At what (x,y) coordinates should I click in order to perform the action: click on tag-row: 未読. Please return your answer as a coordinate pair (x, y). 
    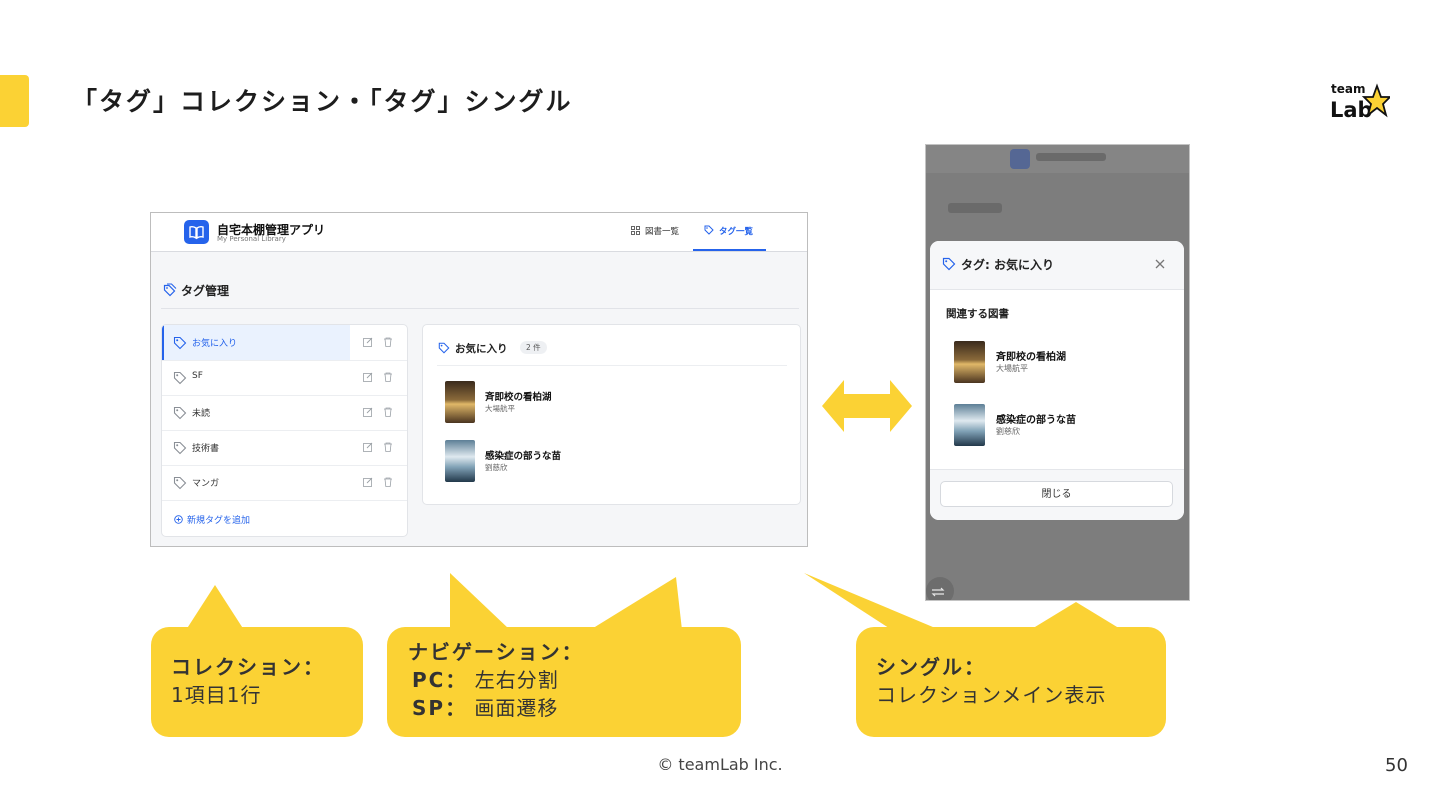
    Looking at the image, I should click on (284, 413).